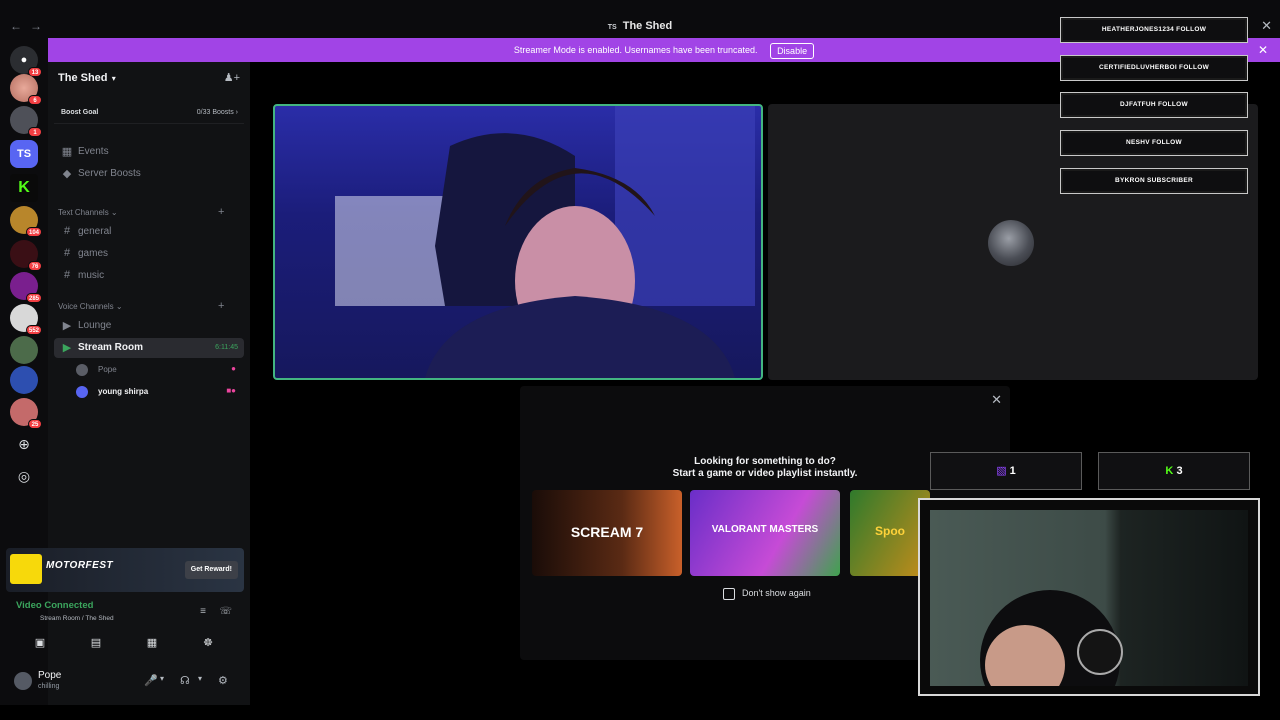 This screenshot has height=720, width=1280. What do you see at coordinates (223, 680) in the screenshot?
I see `settings-gear-icon: ⚙` at bounding box center [223, 680].